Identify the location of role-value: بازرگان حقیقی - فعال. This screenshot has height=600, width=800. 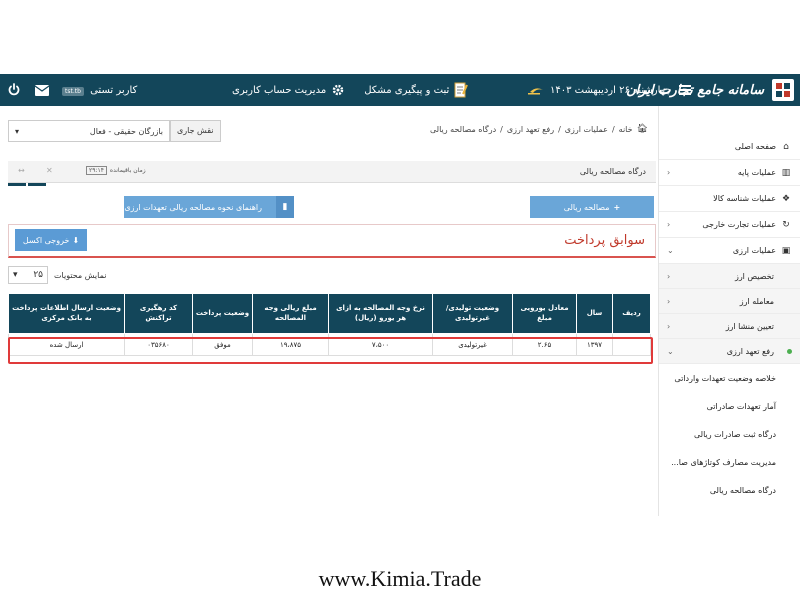
(126, 131).